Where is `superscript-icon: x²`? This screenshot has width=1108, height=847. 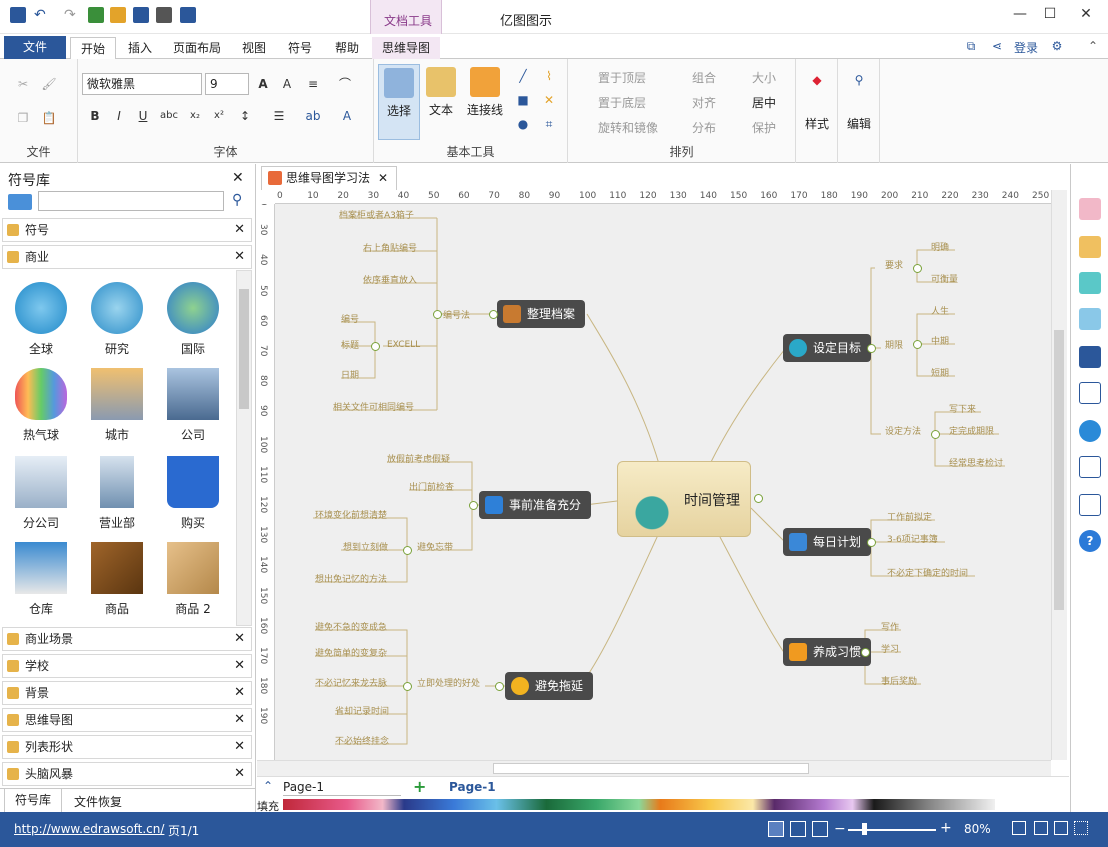
superscript-icon: x² is located at coordinates (219, 116).